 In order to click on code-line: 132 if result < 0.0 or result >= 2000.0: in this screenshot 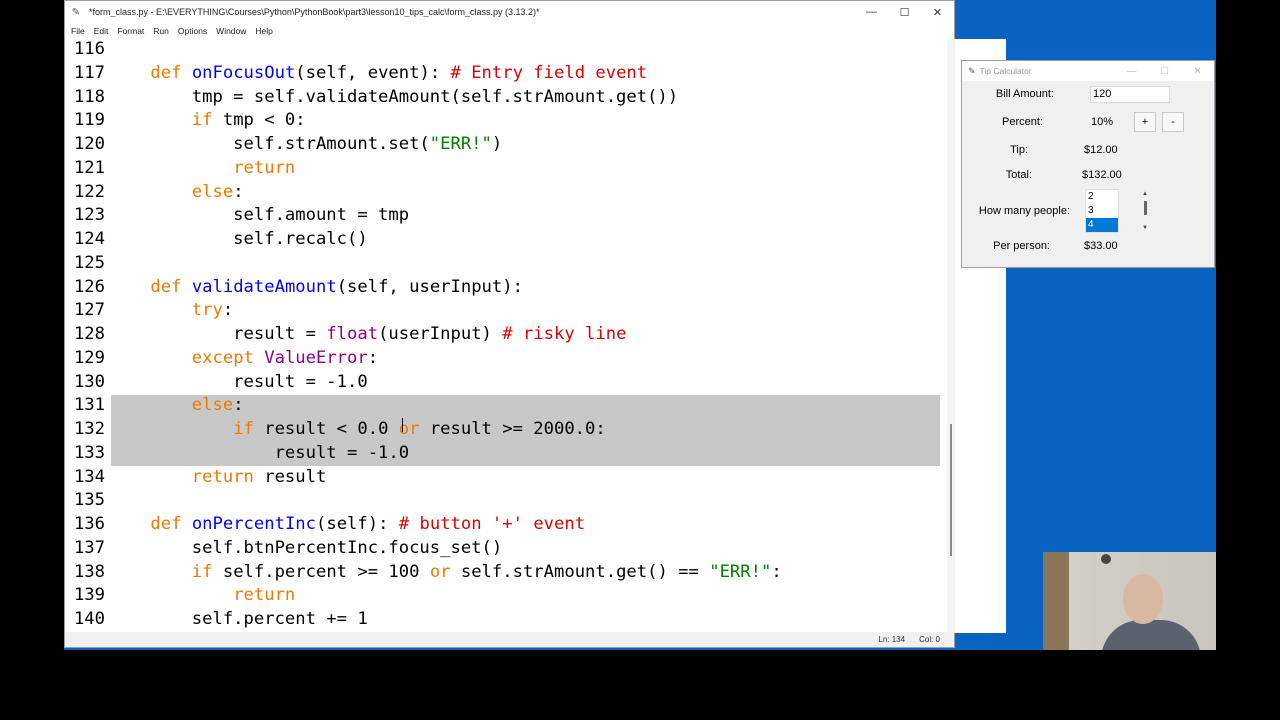, I will do `click(504, 430)`.